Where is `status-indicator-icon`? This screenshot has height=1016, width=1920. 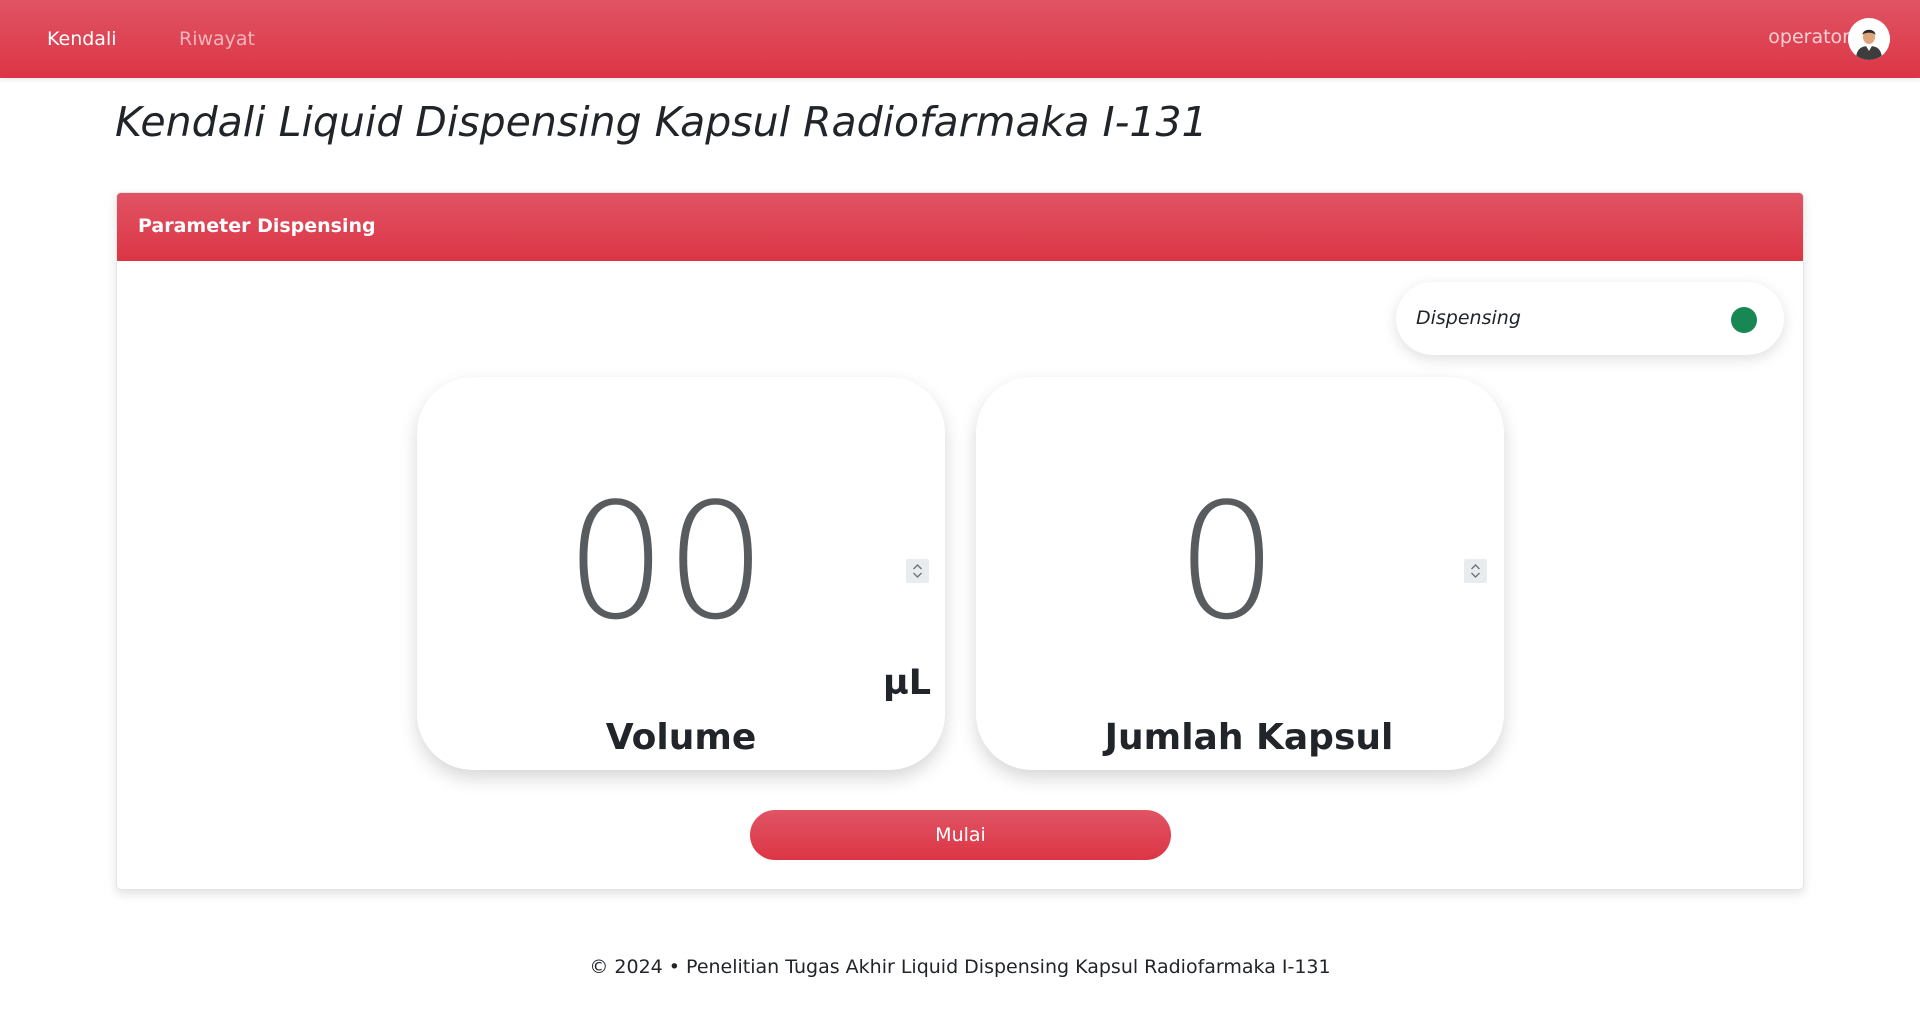
status-indicator-icon is located at coordinates (1744, 320).